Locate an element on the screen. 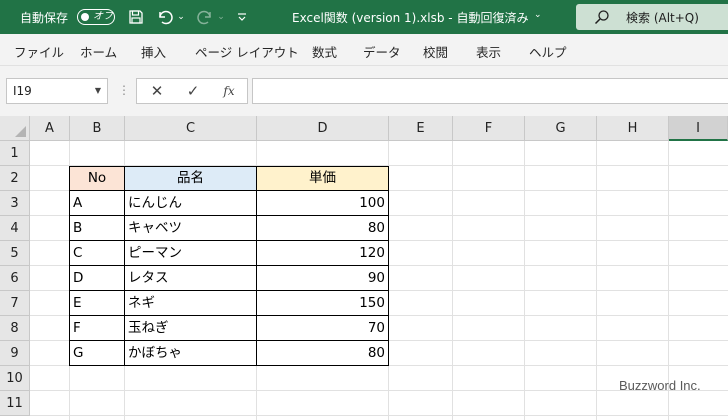 This screenshot has width=728, height=420. redo-dropdown-icon: ⌄ is located at coordinates (221, 17).